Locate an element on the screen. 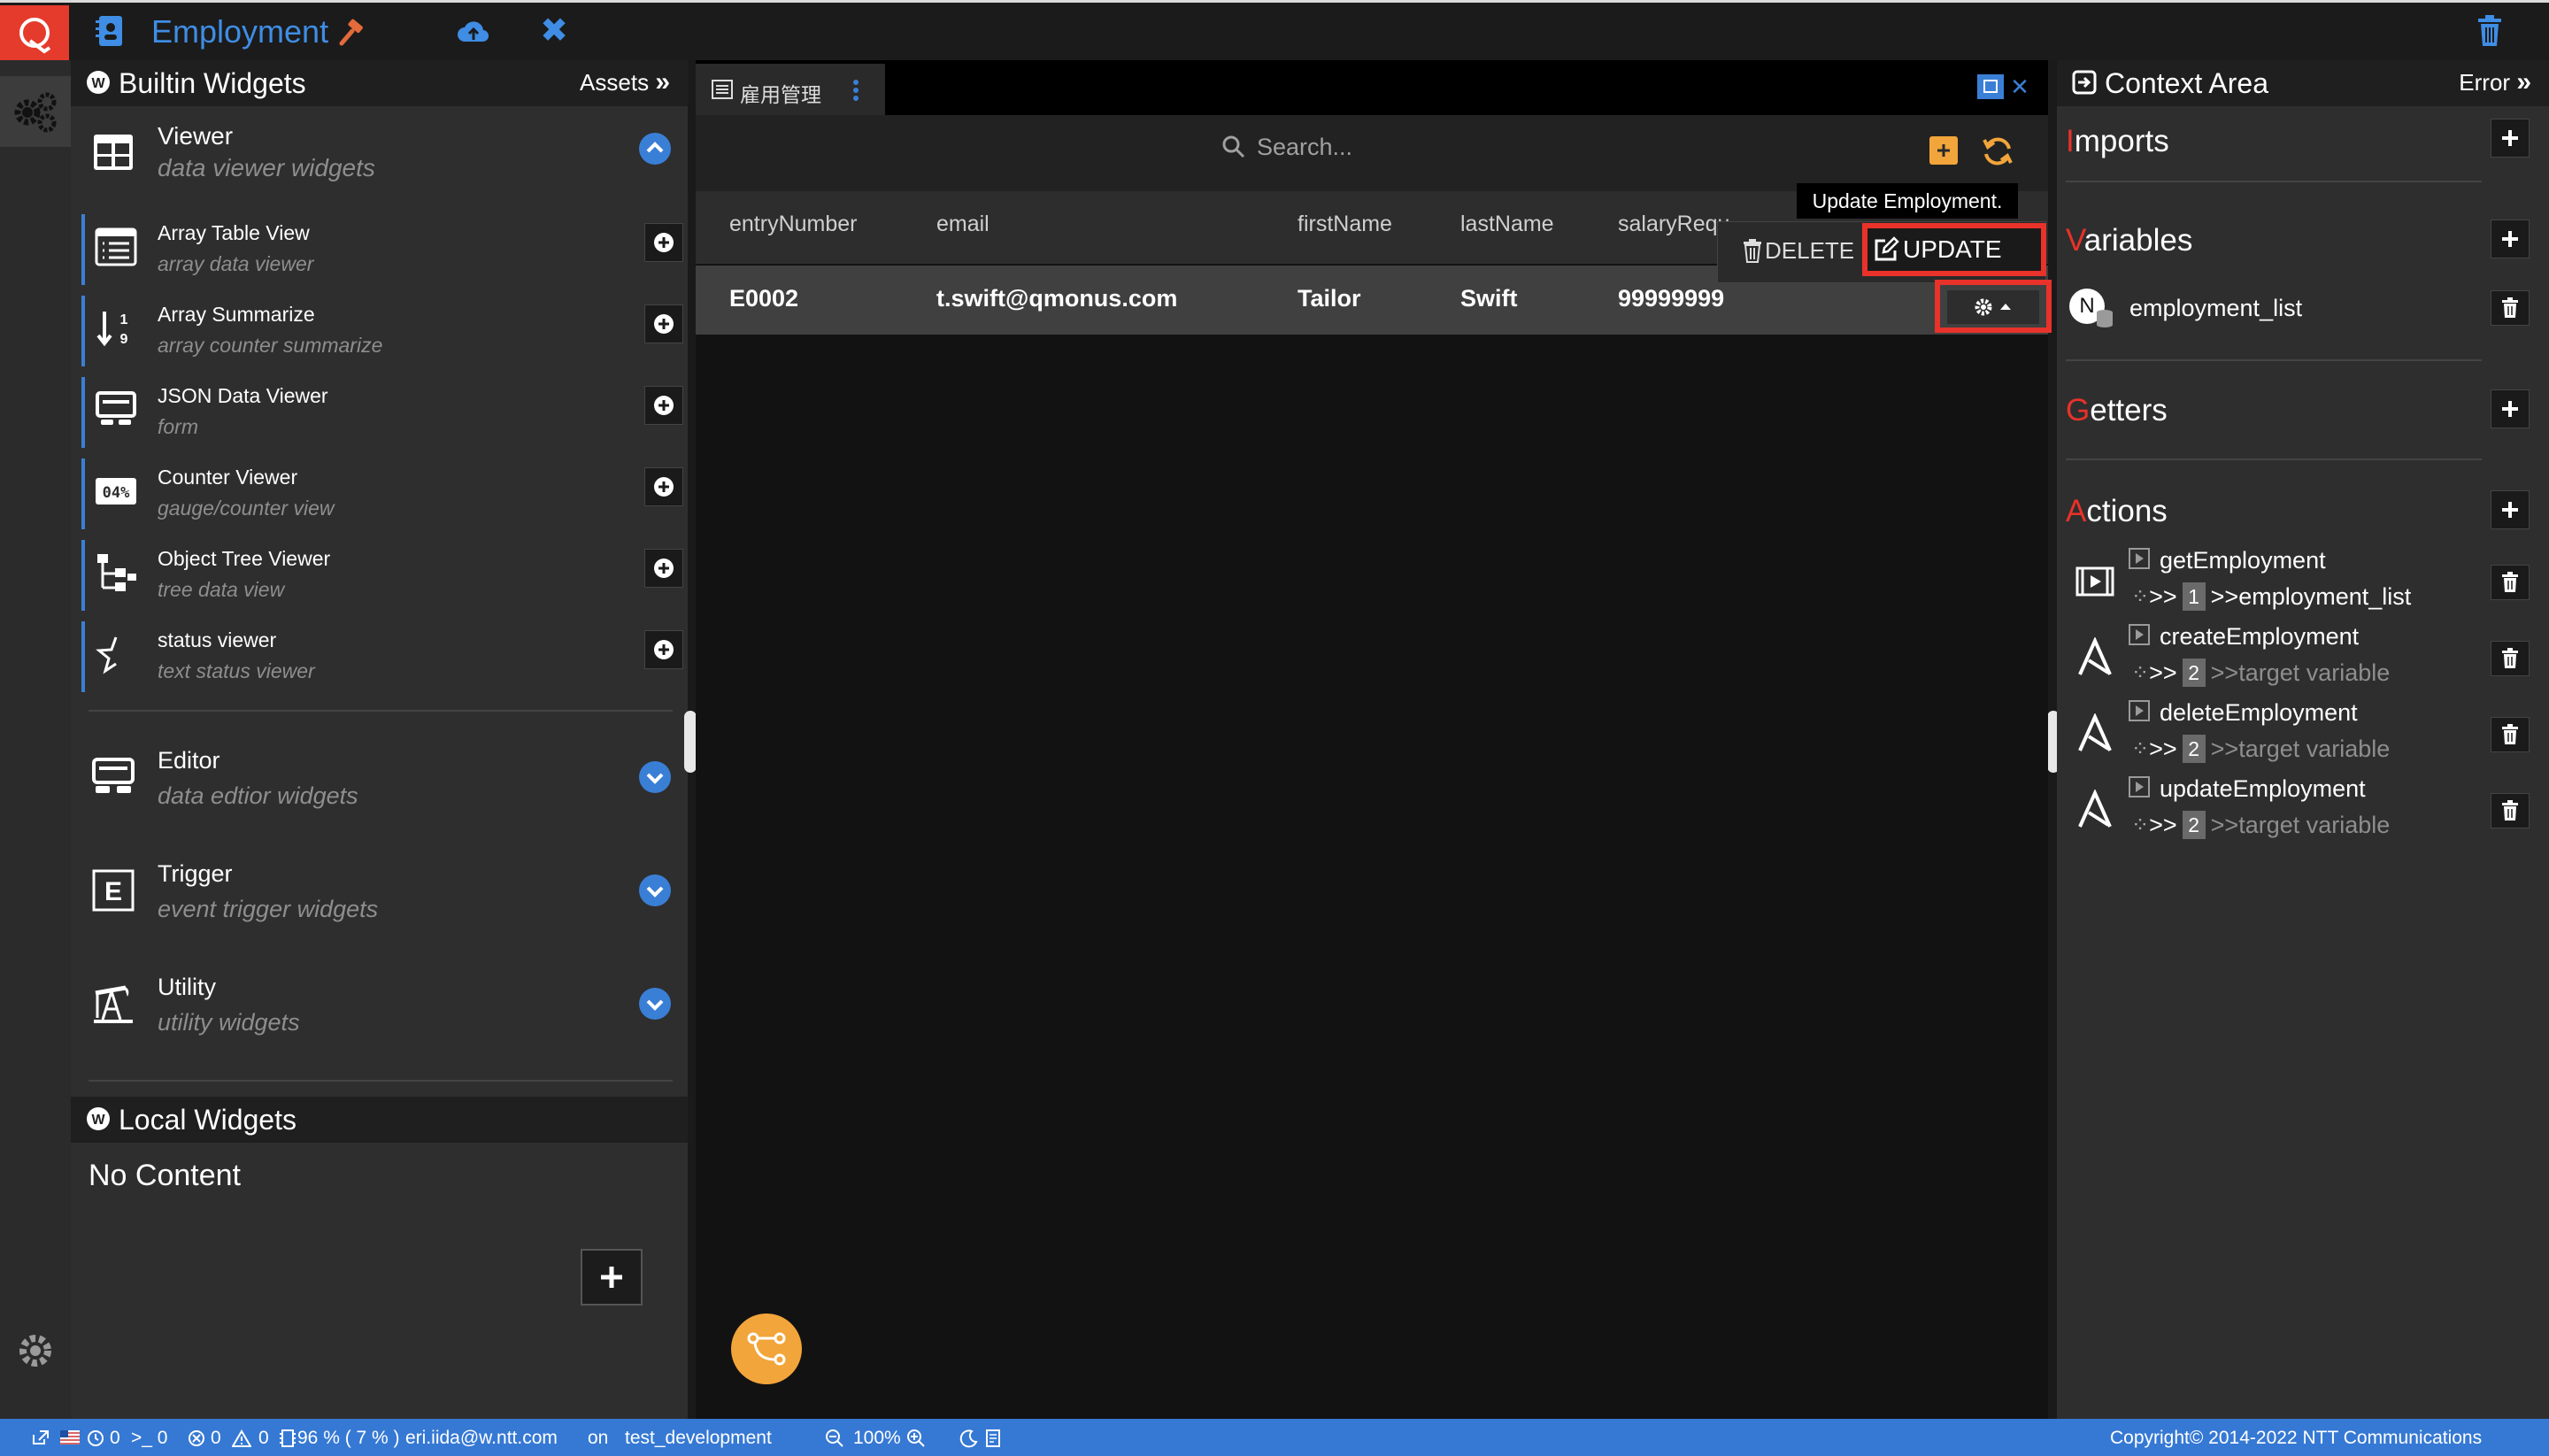 The height and width of the screenshot is (1456, 2549). action-name: deleteEmployment is located at coordinates (2259, 713).